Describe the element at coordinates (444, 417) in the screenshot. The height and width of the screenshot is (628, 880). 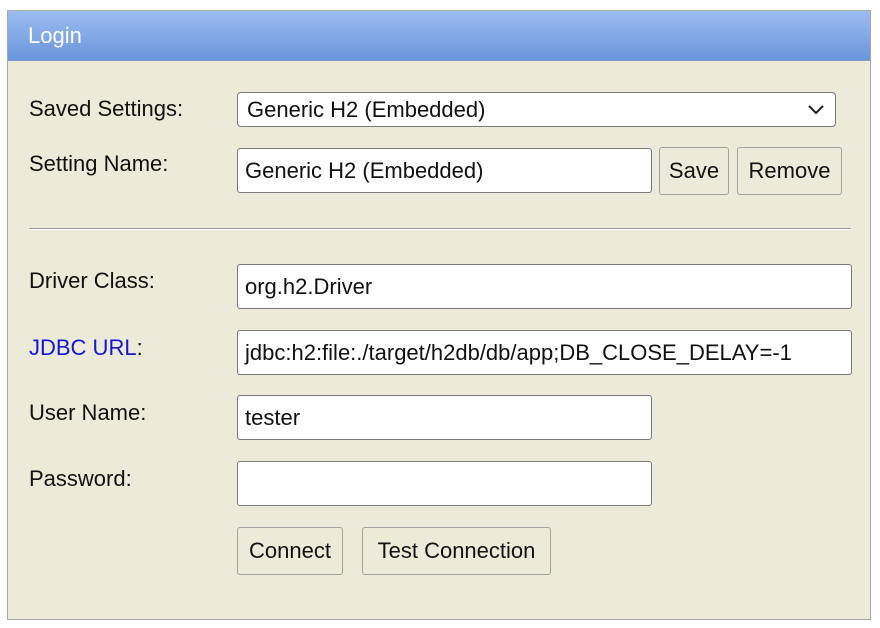
I see `user-name-input: tester` at that location.